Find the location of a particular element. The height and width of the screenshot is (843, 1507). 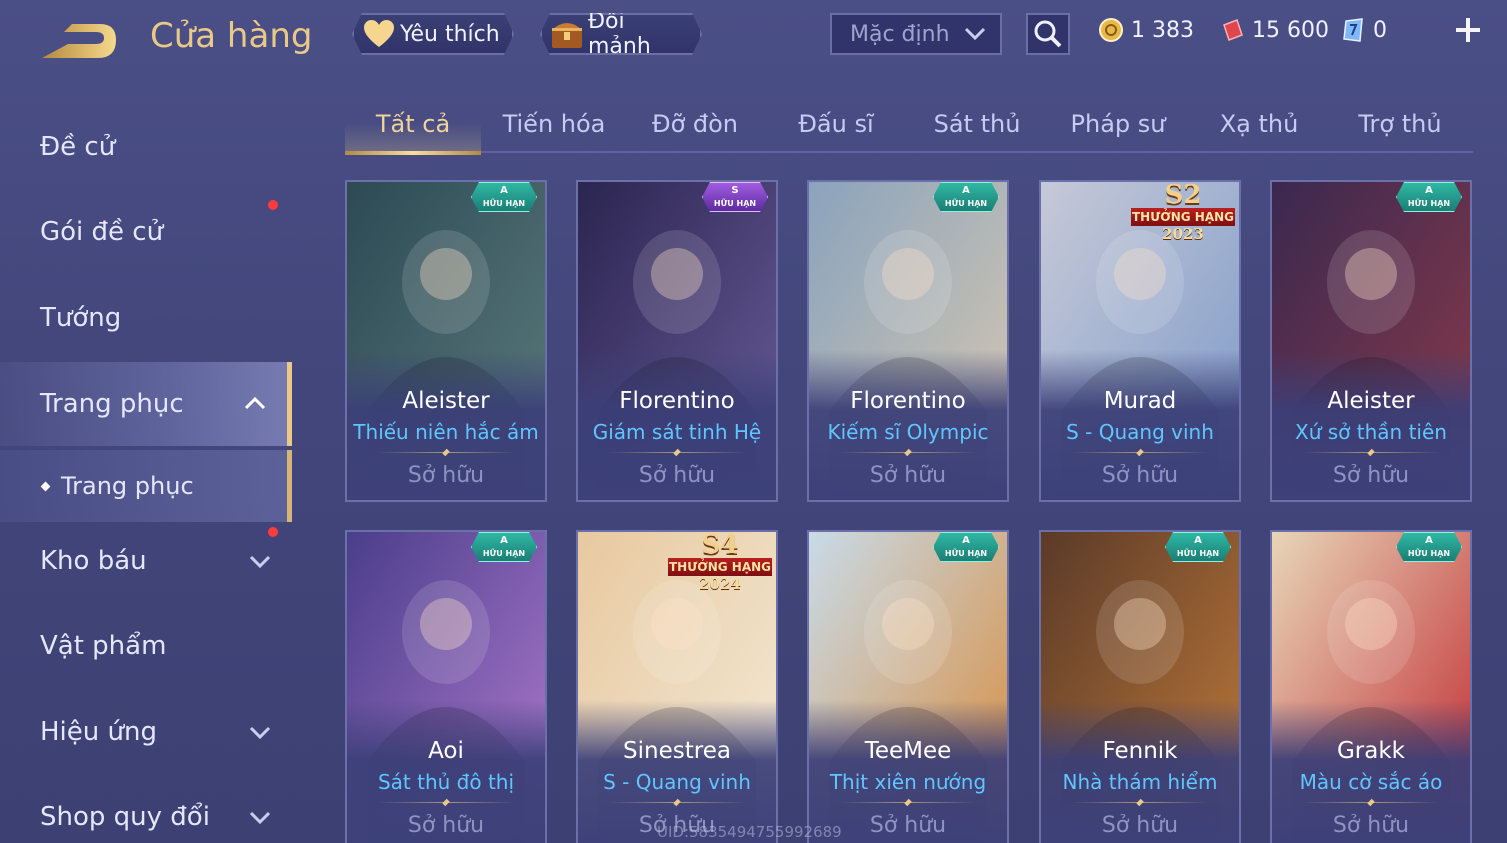

gem-amount: 0 is located at coordinates (1380, 30).